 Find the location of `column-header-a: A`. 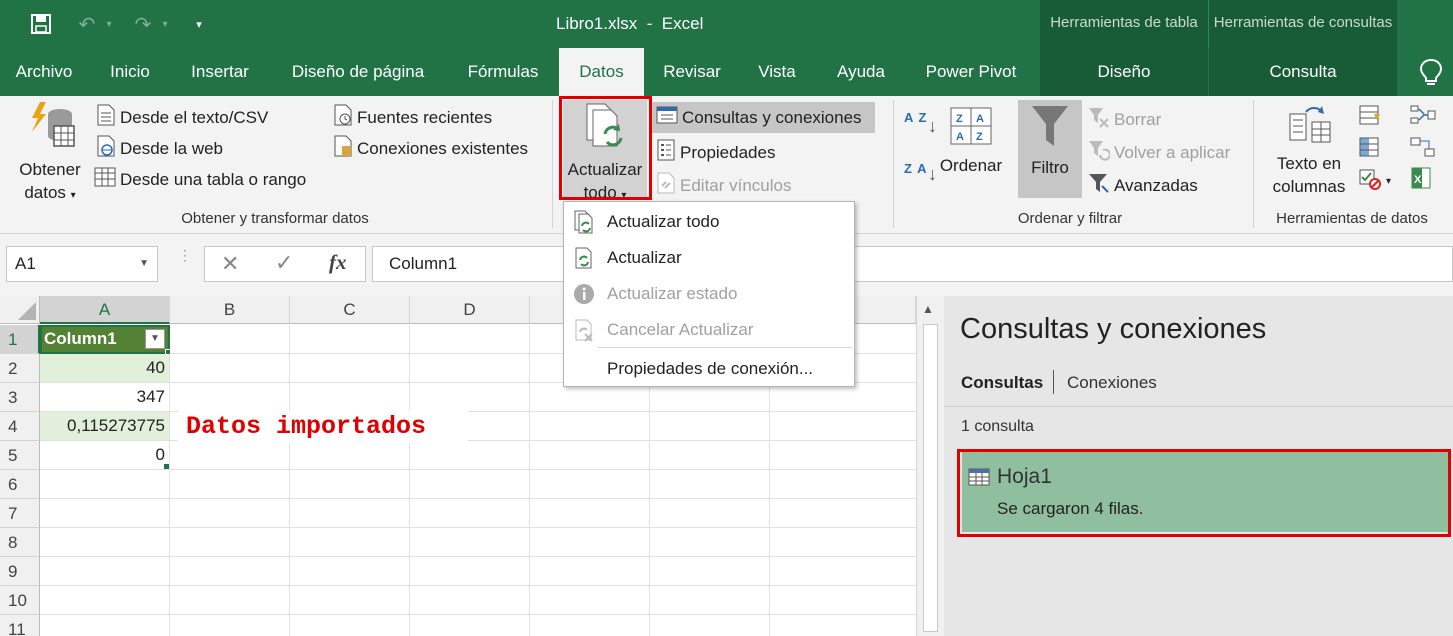

column-header-a: A is located at coordinates (105, 310).